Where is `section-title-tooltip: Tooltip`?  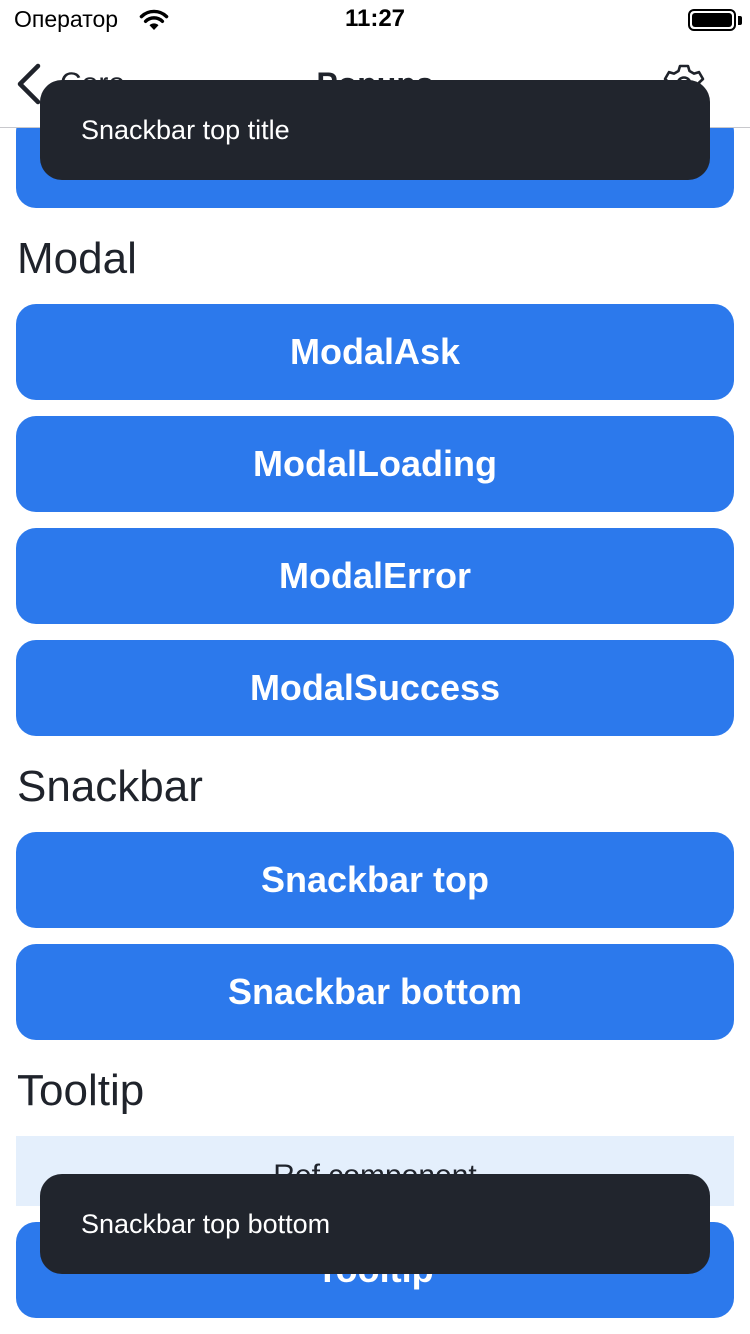
section-title-tooltip: Tooltip is located at coordinates (81, 1090).